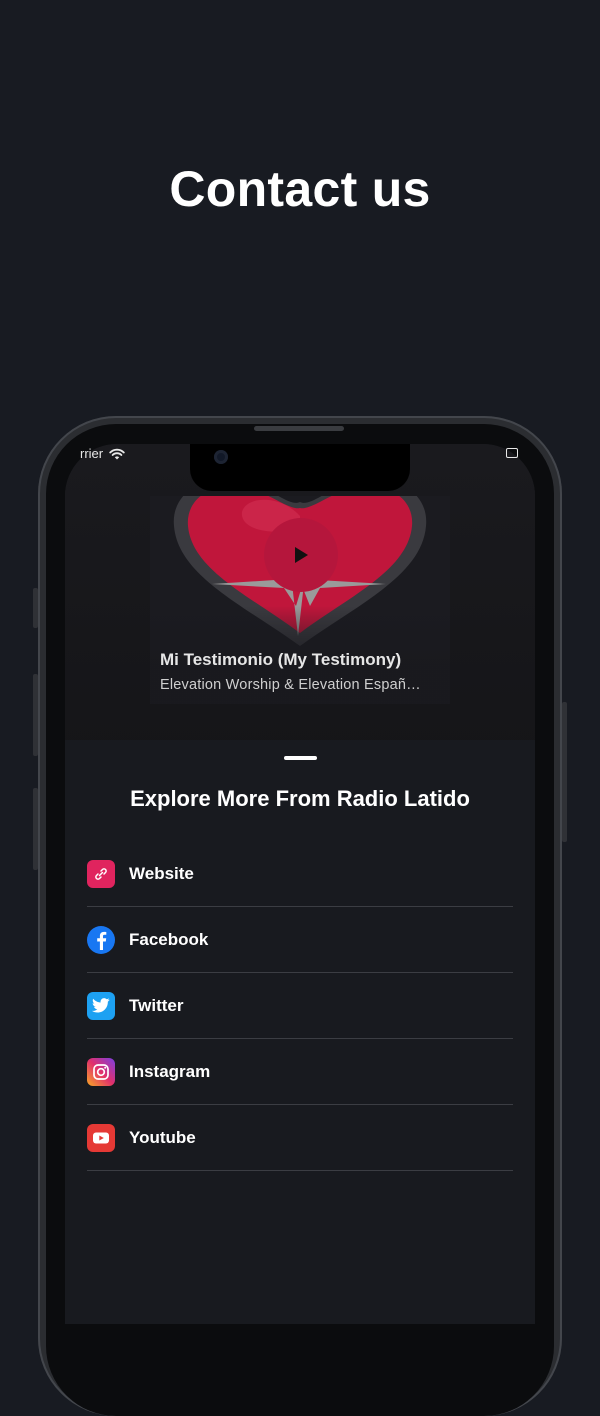 The image size is (600, 1416). What do you see at coordinates (300, 758) in the screenshot?
I see `sheet-grabber` at bounding box center [300, 758].